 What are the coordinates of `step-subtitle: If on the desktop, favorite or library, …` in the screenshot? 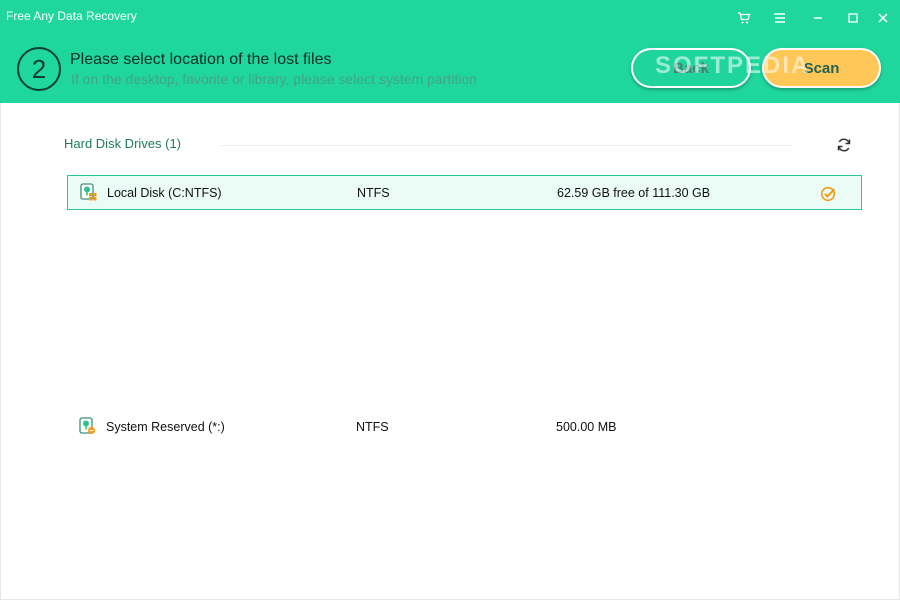 It's located at (274, 79).